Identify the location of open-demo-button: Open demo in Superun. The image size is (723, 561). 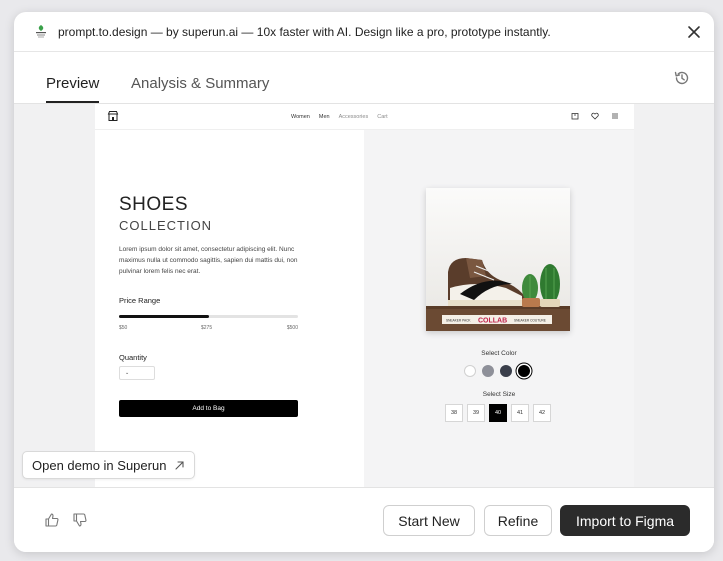
(109, 465).